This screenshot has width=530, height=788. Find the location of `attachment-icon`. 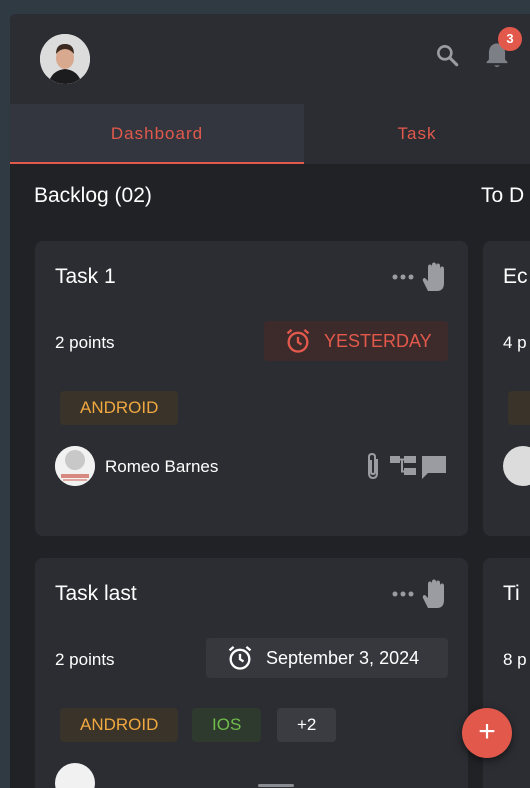

attachment-icon is located at coordinates (373, 466).